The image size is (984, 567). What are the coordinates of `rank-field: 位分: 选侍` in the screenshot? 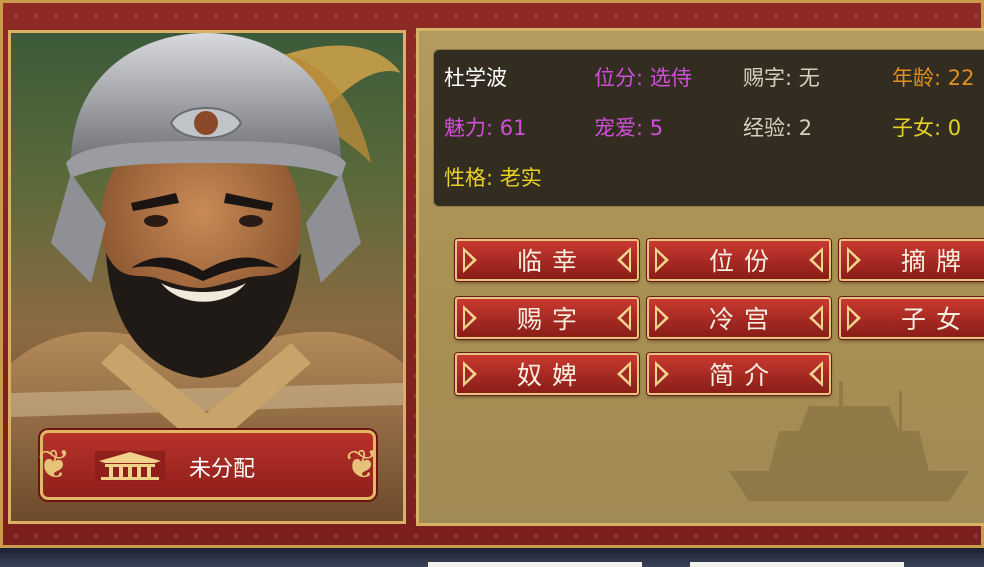 It's located at (643, 78).